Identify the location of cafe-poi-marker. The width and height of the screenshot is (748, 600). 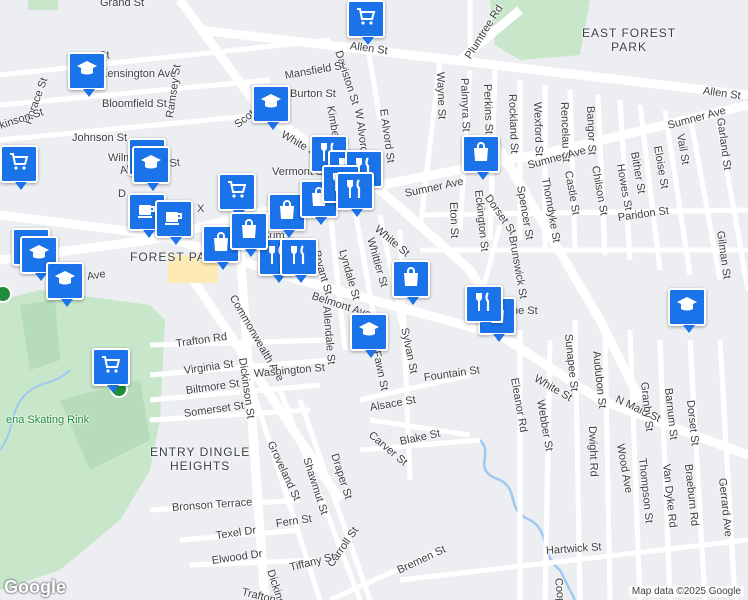
(174, 222).